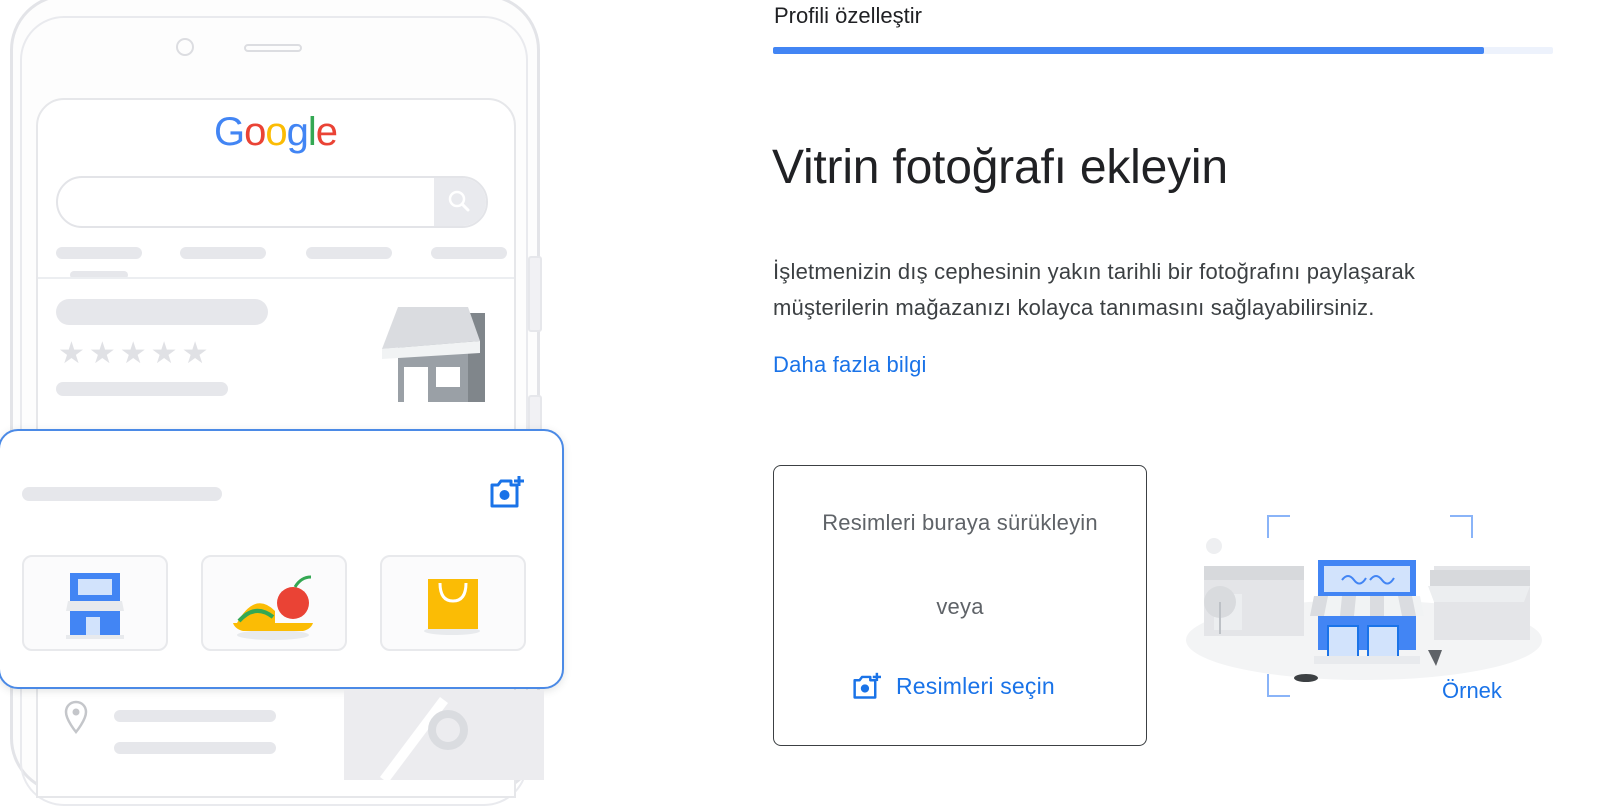 This screenshot has width=1600, height=806. I want to click on map-preview, so click(444, 736).